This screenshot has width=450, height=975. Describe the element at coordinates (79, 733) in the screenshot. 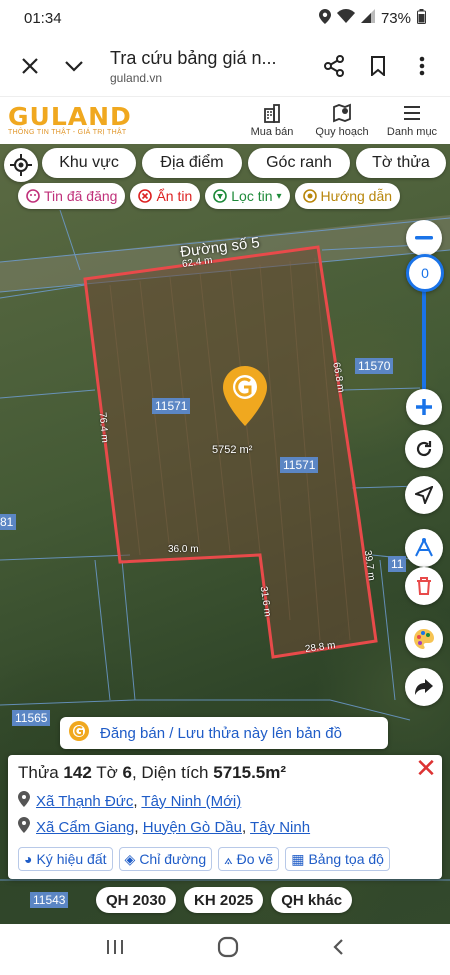

I see `guland-pin-icon` at that location.